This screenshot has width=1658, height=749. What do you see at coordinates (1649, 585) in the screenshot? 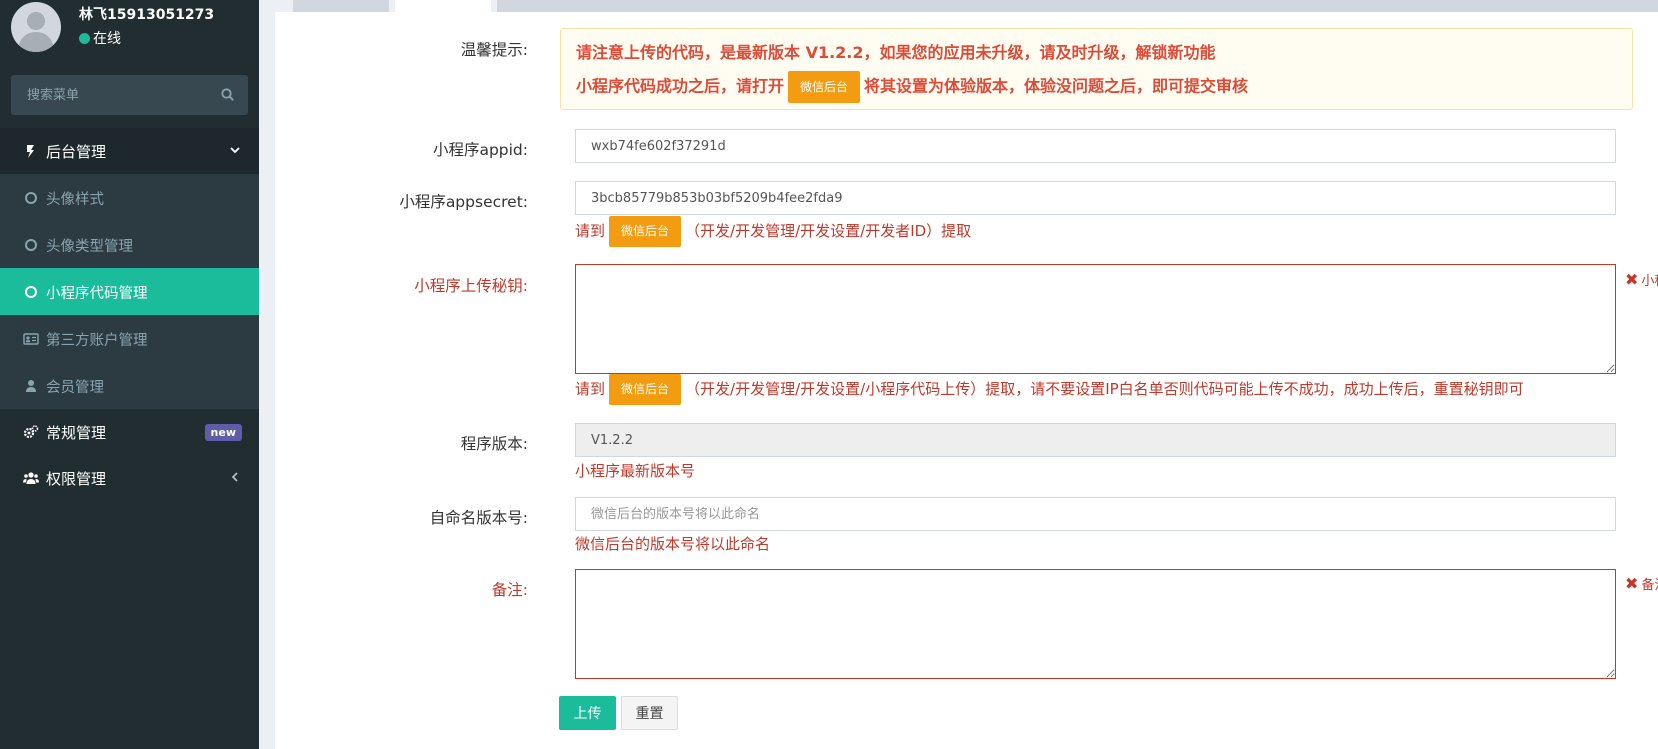
I see `remark-error-text: 备注不` at bounding box center [1649, 585].